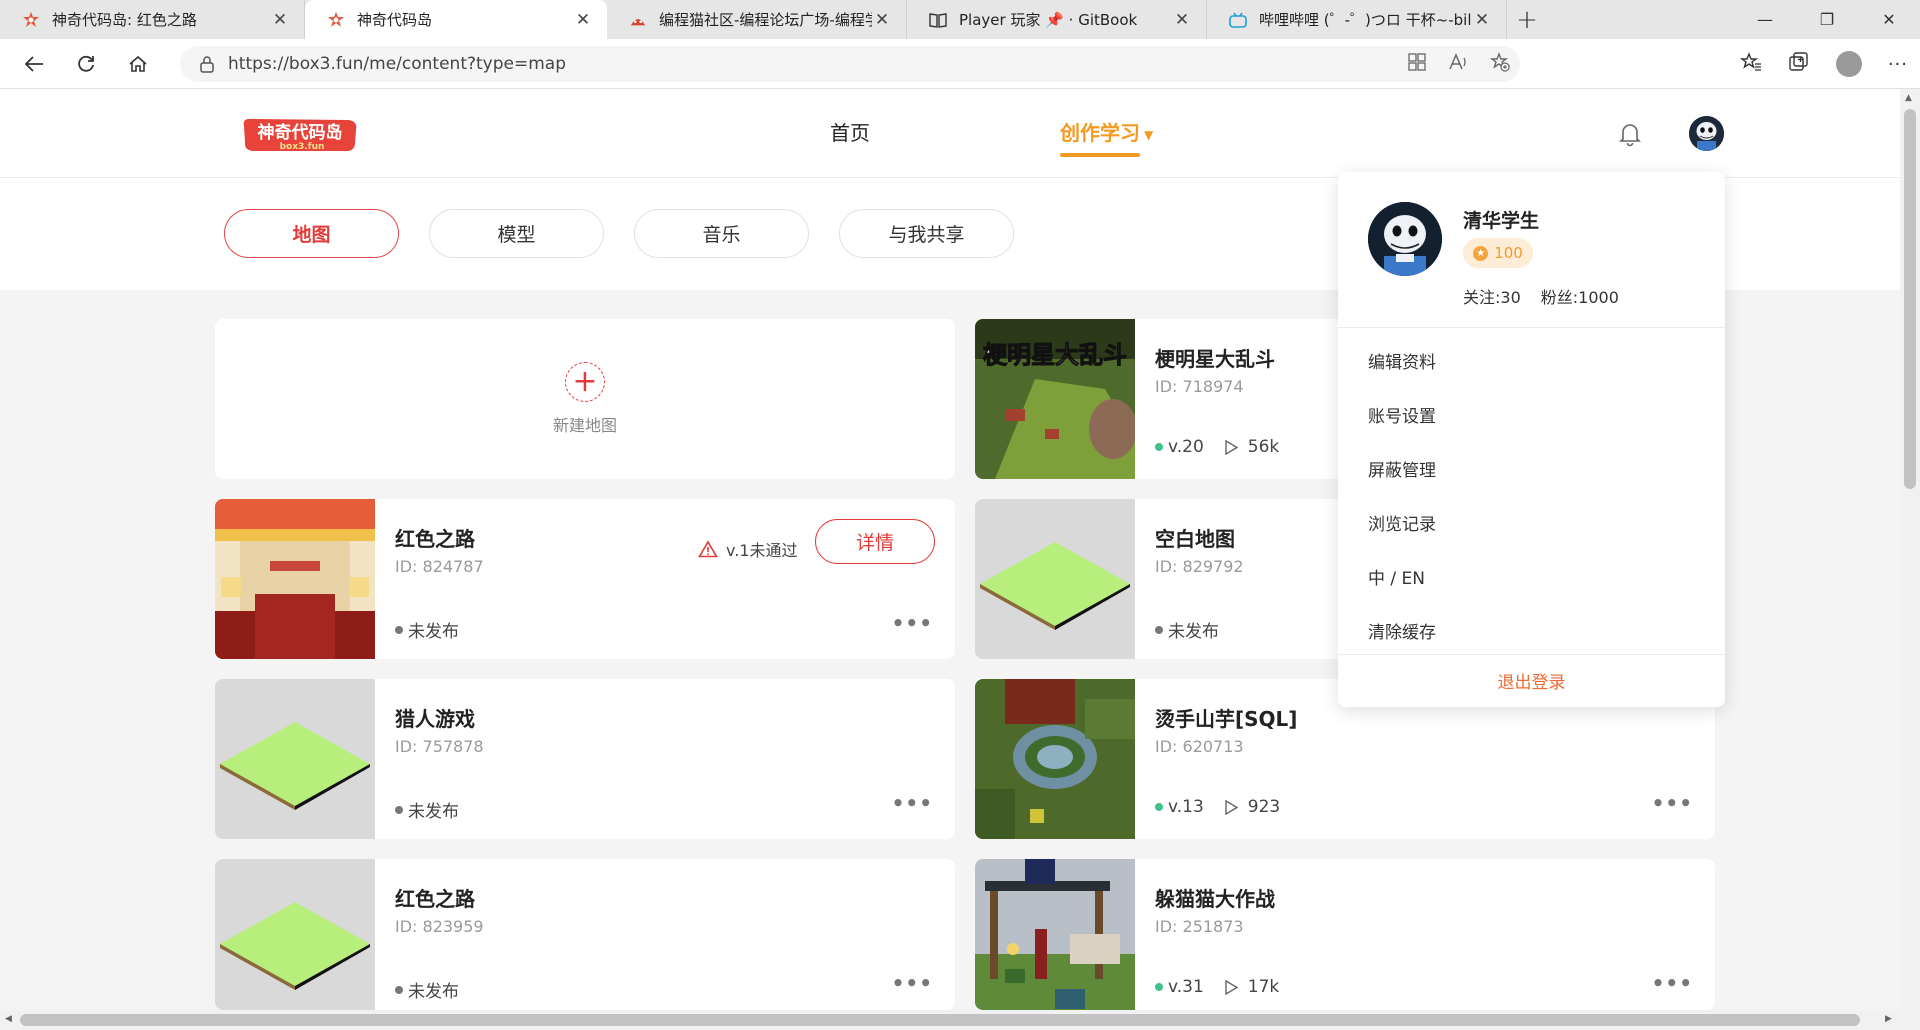 The image size is (1920, 1030). Describe the element at coordinates (1402, 414) in the screenshot. I see `menu-account-settings: 账号设置` at that location.